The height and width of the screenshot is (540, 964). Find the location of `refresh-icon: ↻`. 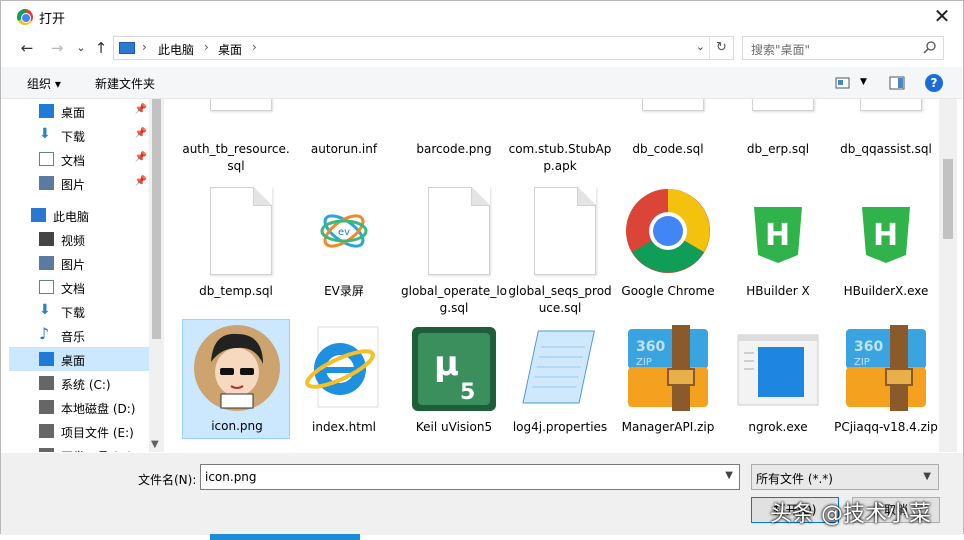

refresh-icon: ↻ is located at coordinates (721, 48).